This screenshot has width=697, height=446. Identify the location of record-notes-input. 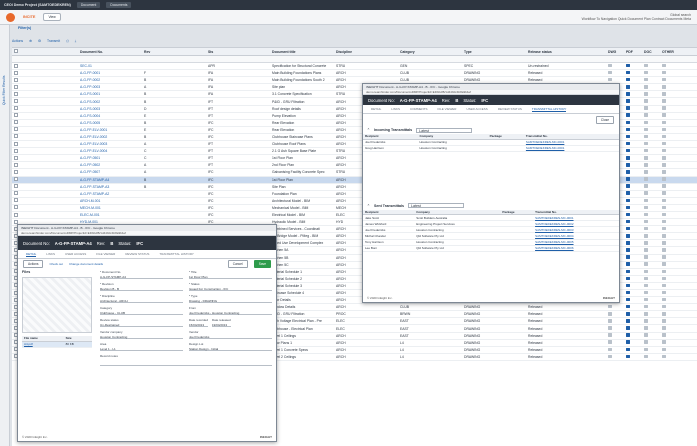
(186, 362).